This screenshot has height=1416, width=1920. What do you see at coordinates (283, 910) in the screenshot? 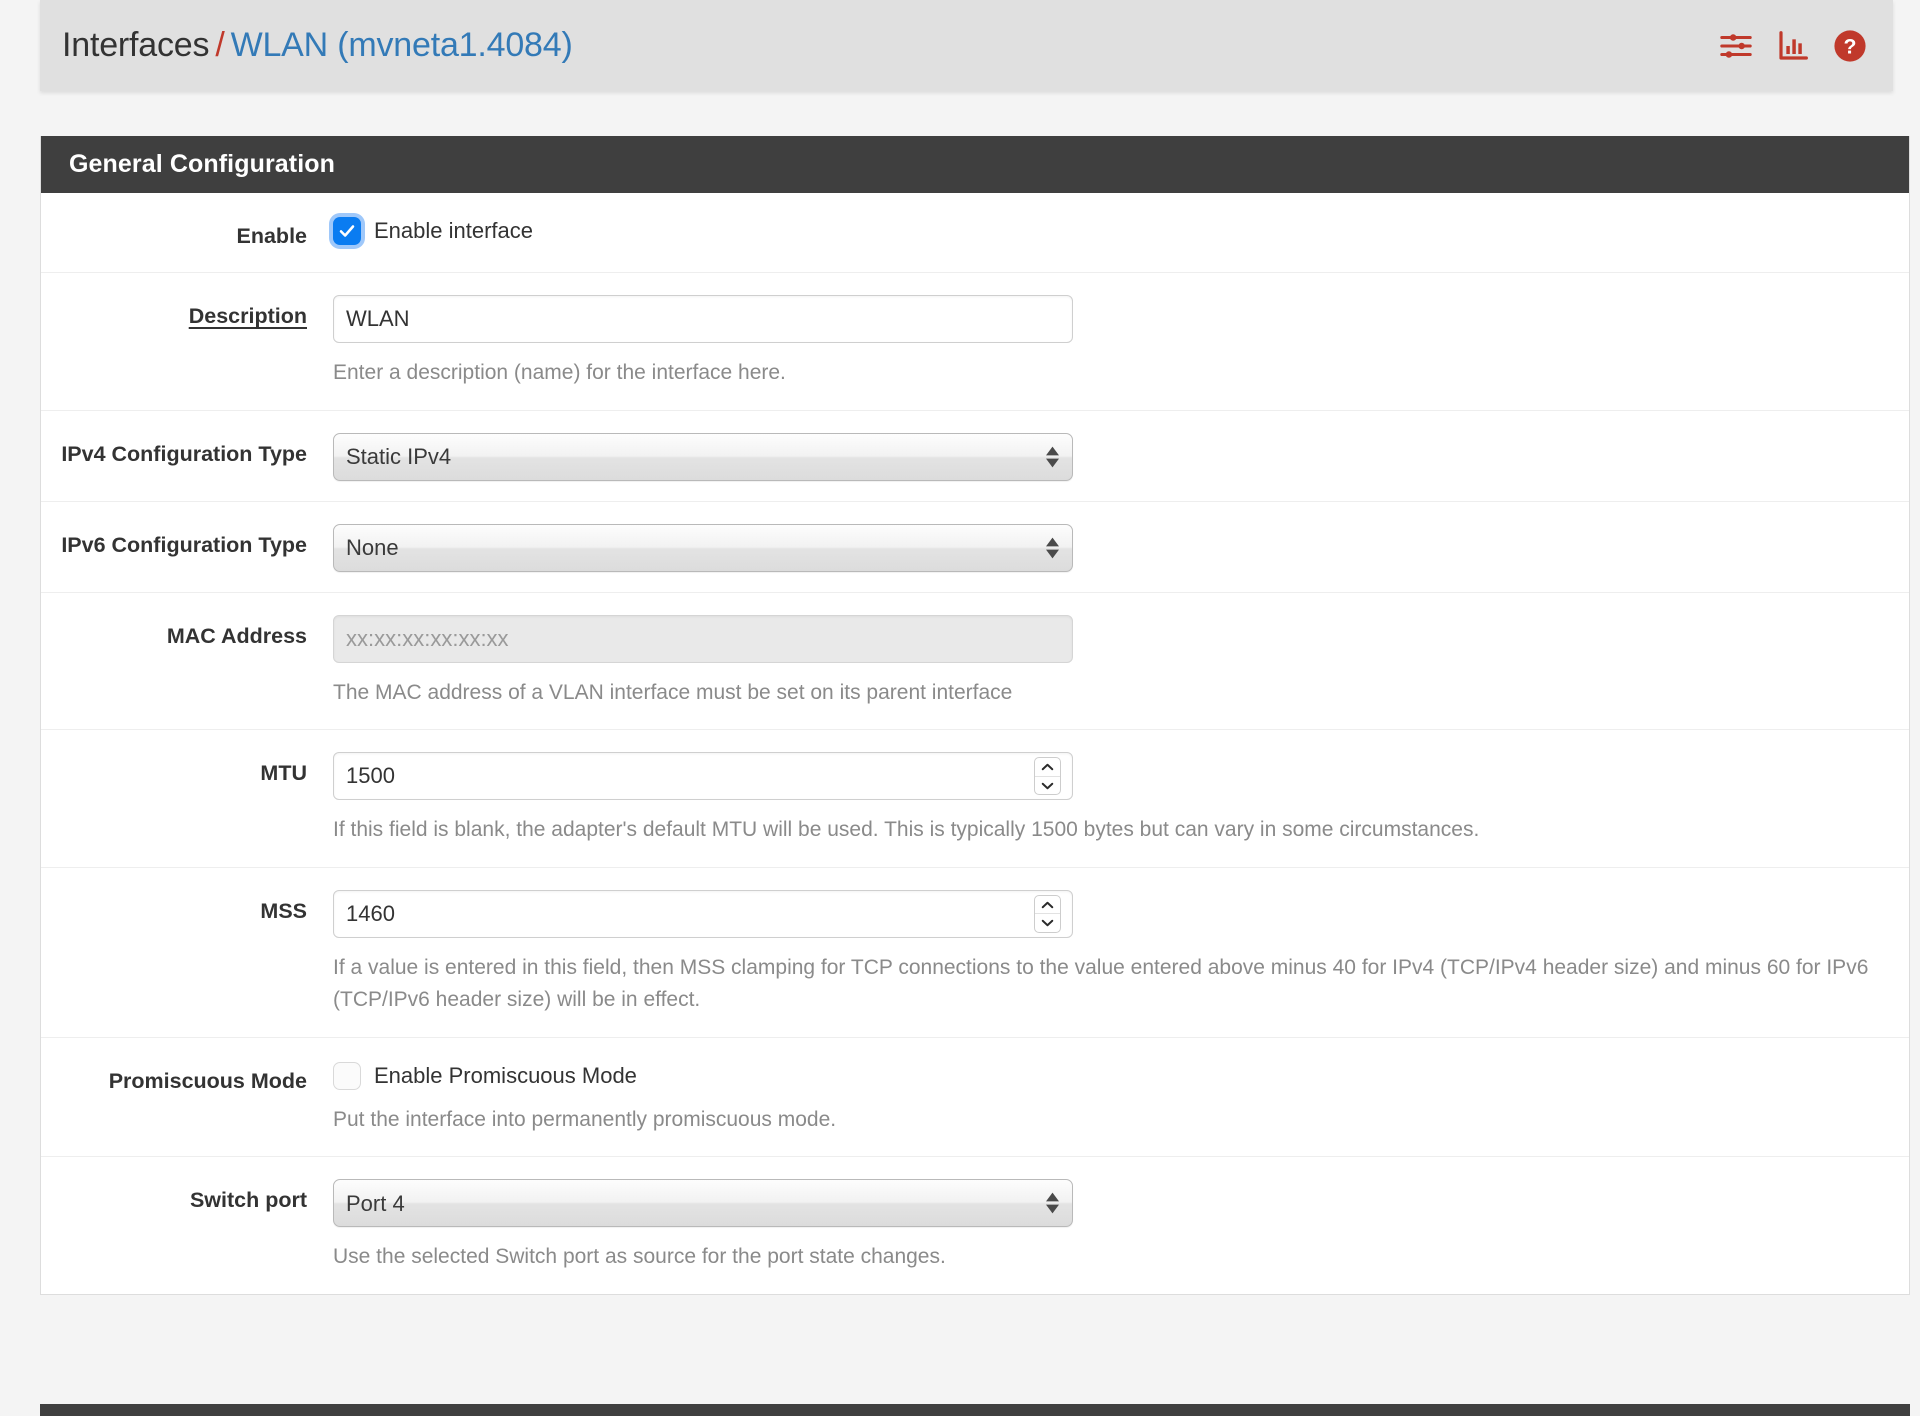
I see `label-mss: MSS` at bounding box center [283, 910].